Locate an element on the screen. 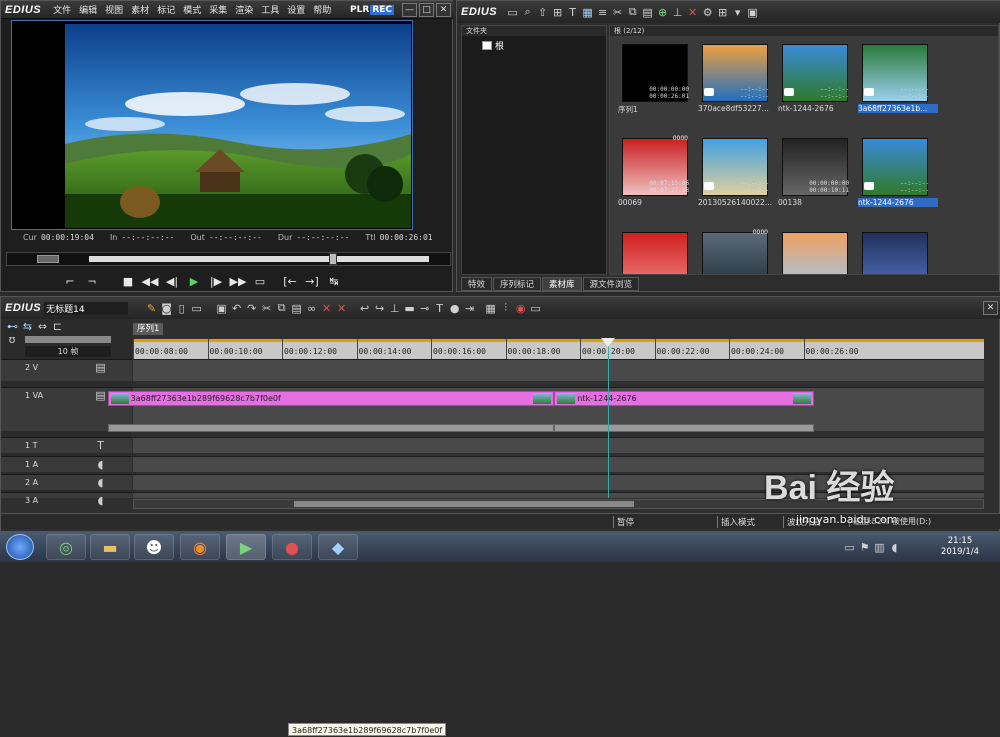 Image resolution: width=1000 pixels, height=737 pixels. add-cut-icon: ⊥ is located at coordinates (394, 308).